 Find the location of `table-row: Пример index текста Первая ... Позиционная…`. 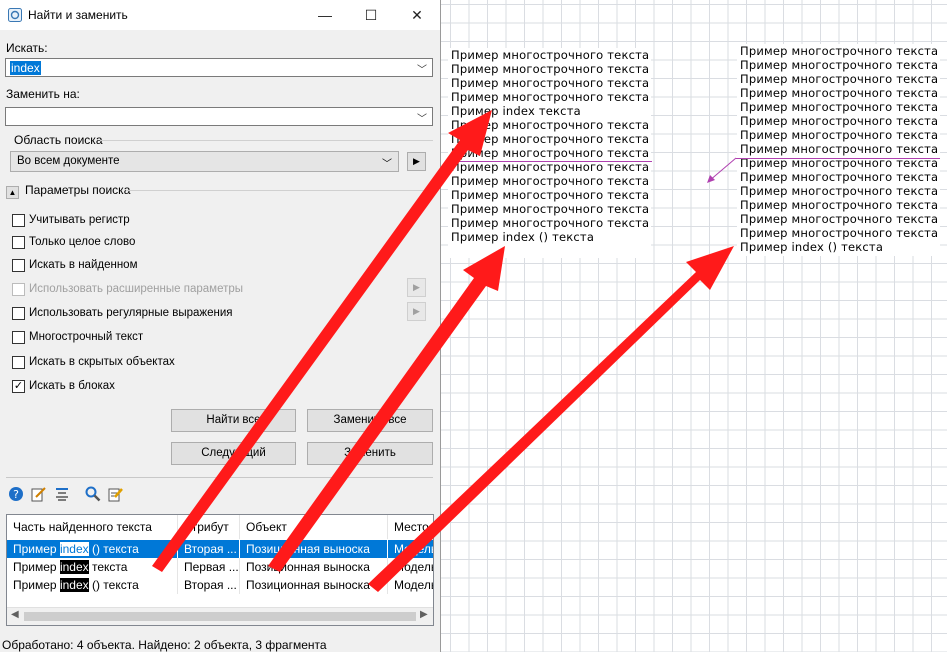

table-row: Пример index текста Первая ... Позиционная… is located at coordinates (220, 567).